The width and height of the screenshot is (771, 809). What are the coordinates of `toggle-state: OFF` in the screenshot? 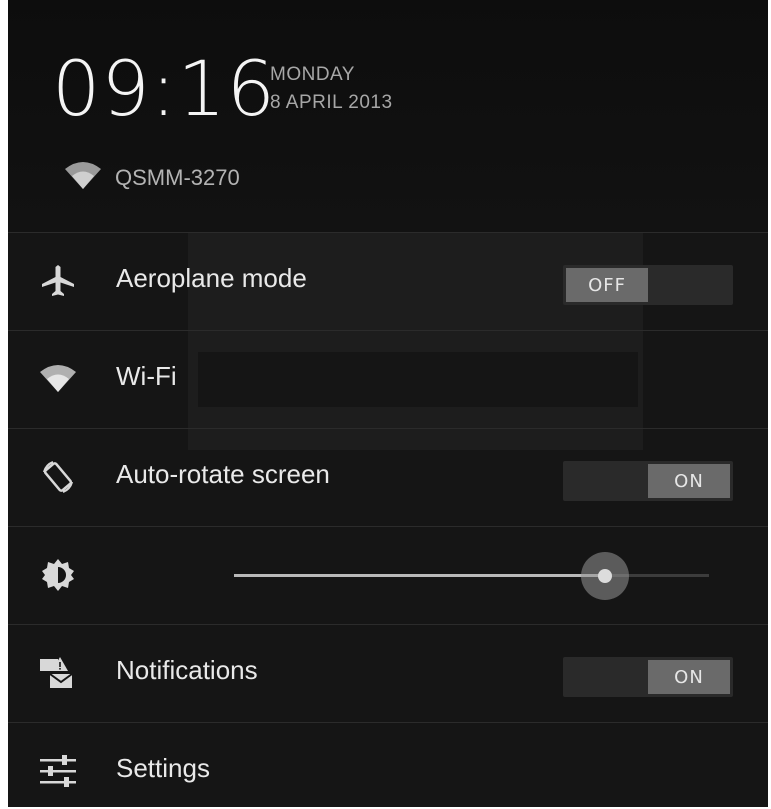 It's located at (607, 285).